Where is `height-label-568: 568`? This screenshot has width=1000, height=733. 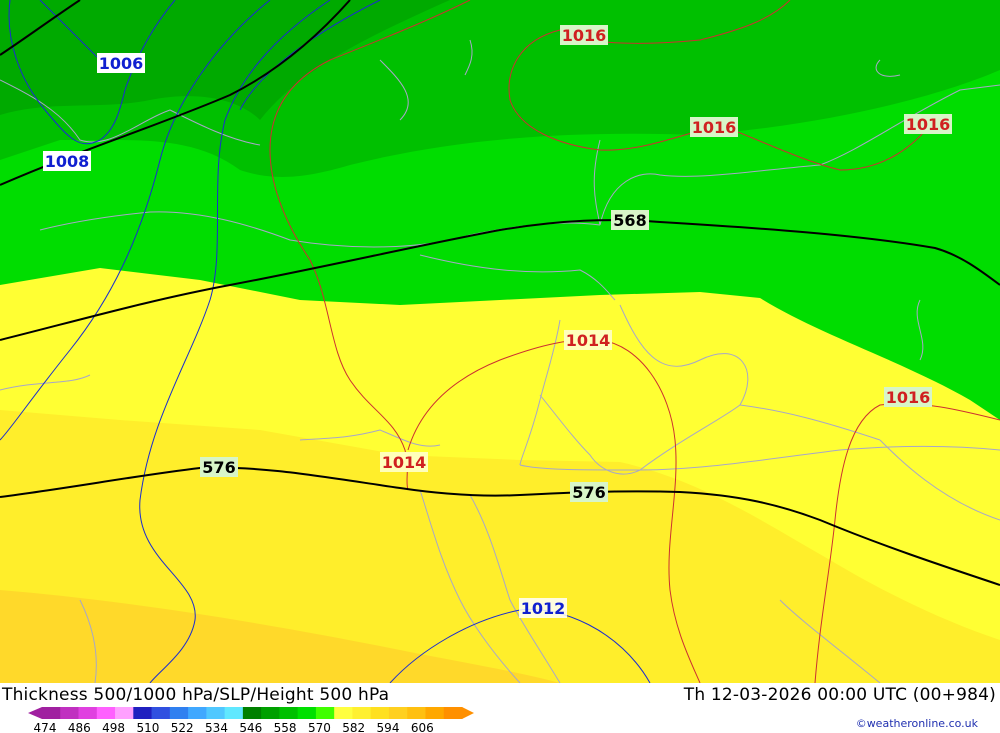 height-label-568: 568 is located at coordinates (630, 220).